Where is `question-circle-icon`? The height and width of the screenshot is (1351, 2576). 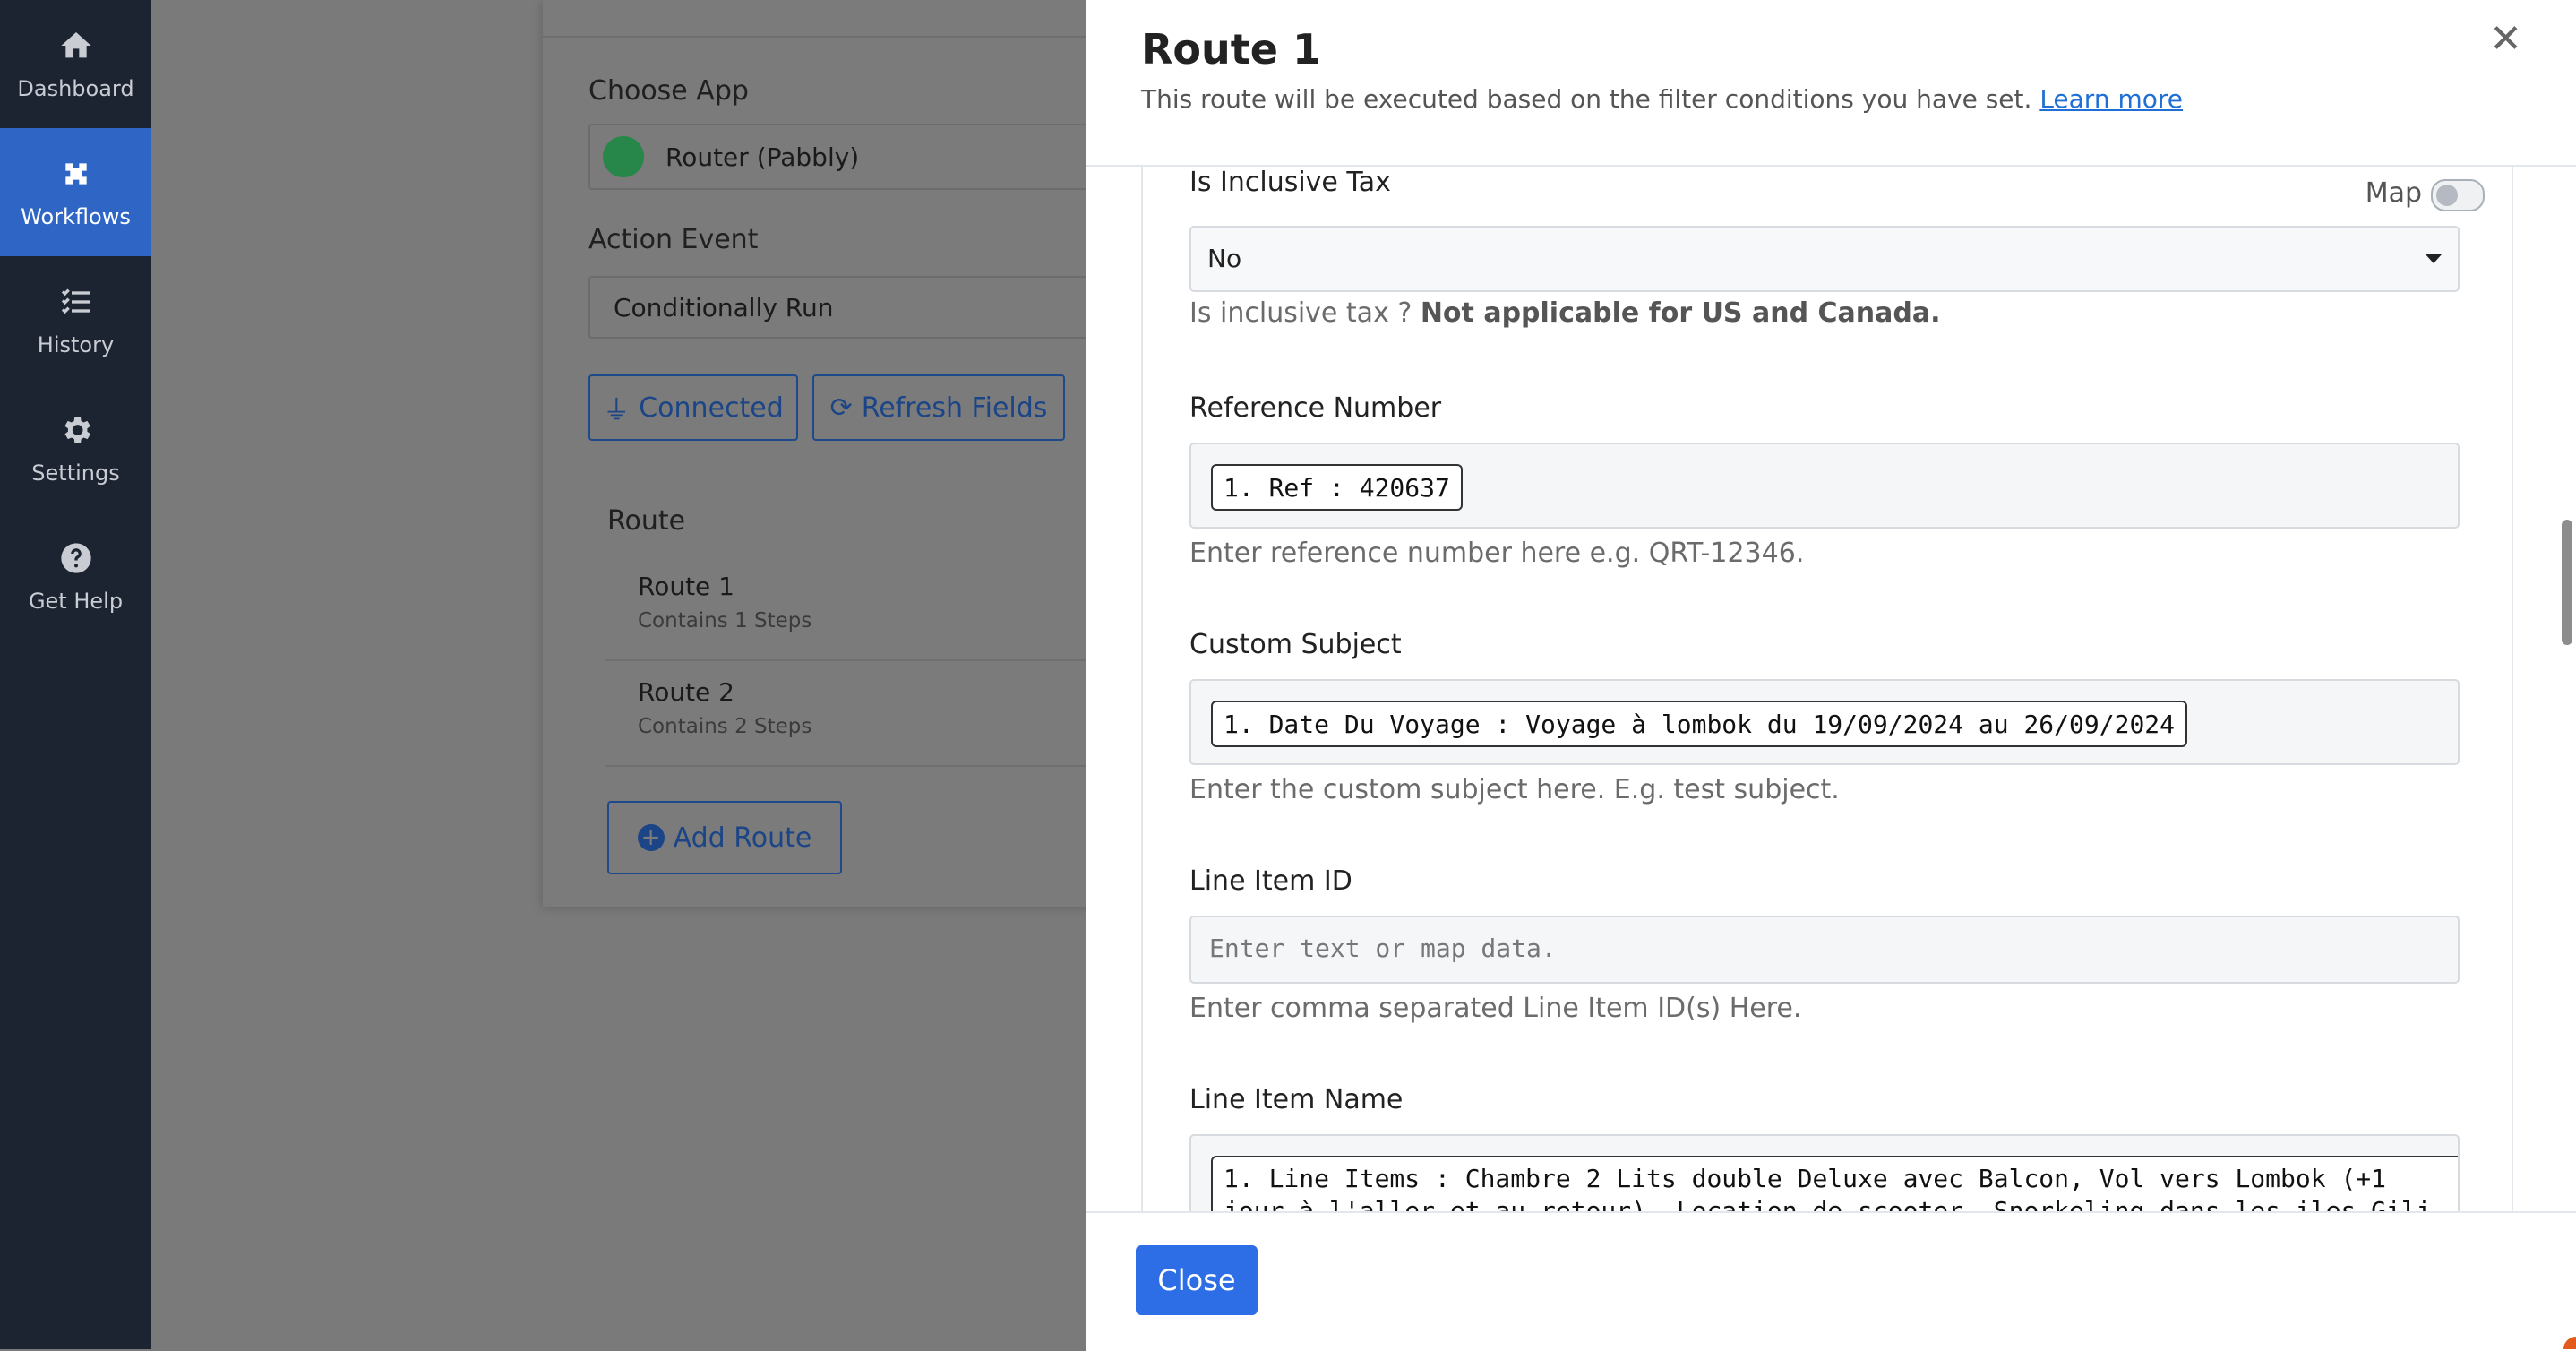
question-circle-icon is located at coordinates (75, 557).